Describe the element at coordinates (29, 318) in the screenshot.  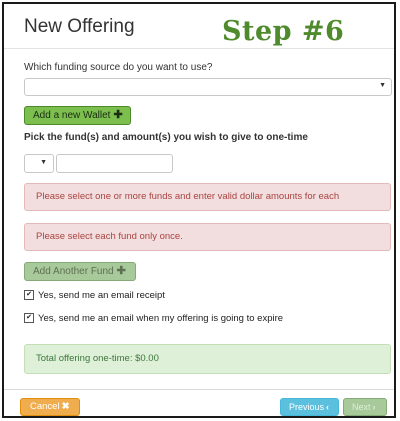
I see `email-expire-checkbox: ✔` at that location.